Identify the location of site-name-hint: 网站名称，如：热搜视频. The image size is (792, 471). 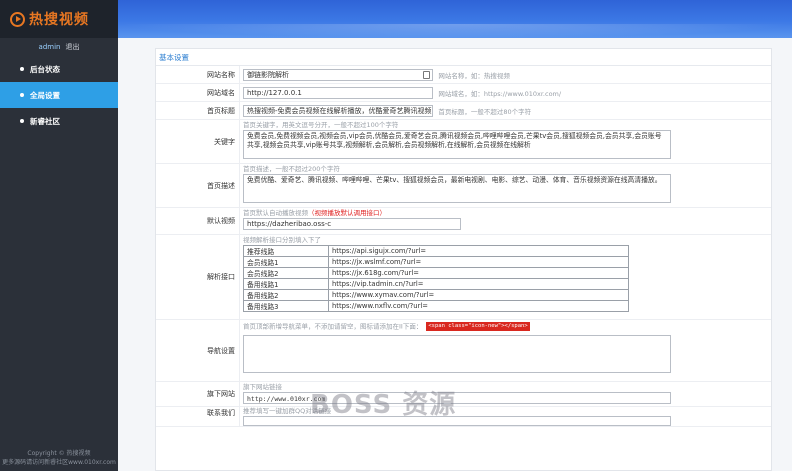
(474, 76).